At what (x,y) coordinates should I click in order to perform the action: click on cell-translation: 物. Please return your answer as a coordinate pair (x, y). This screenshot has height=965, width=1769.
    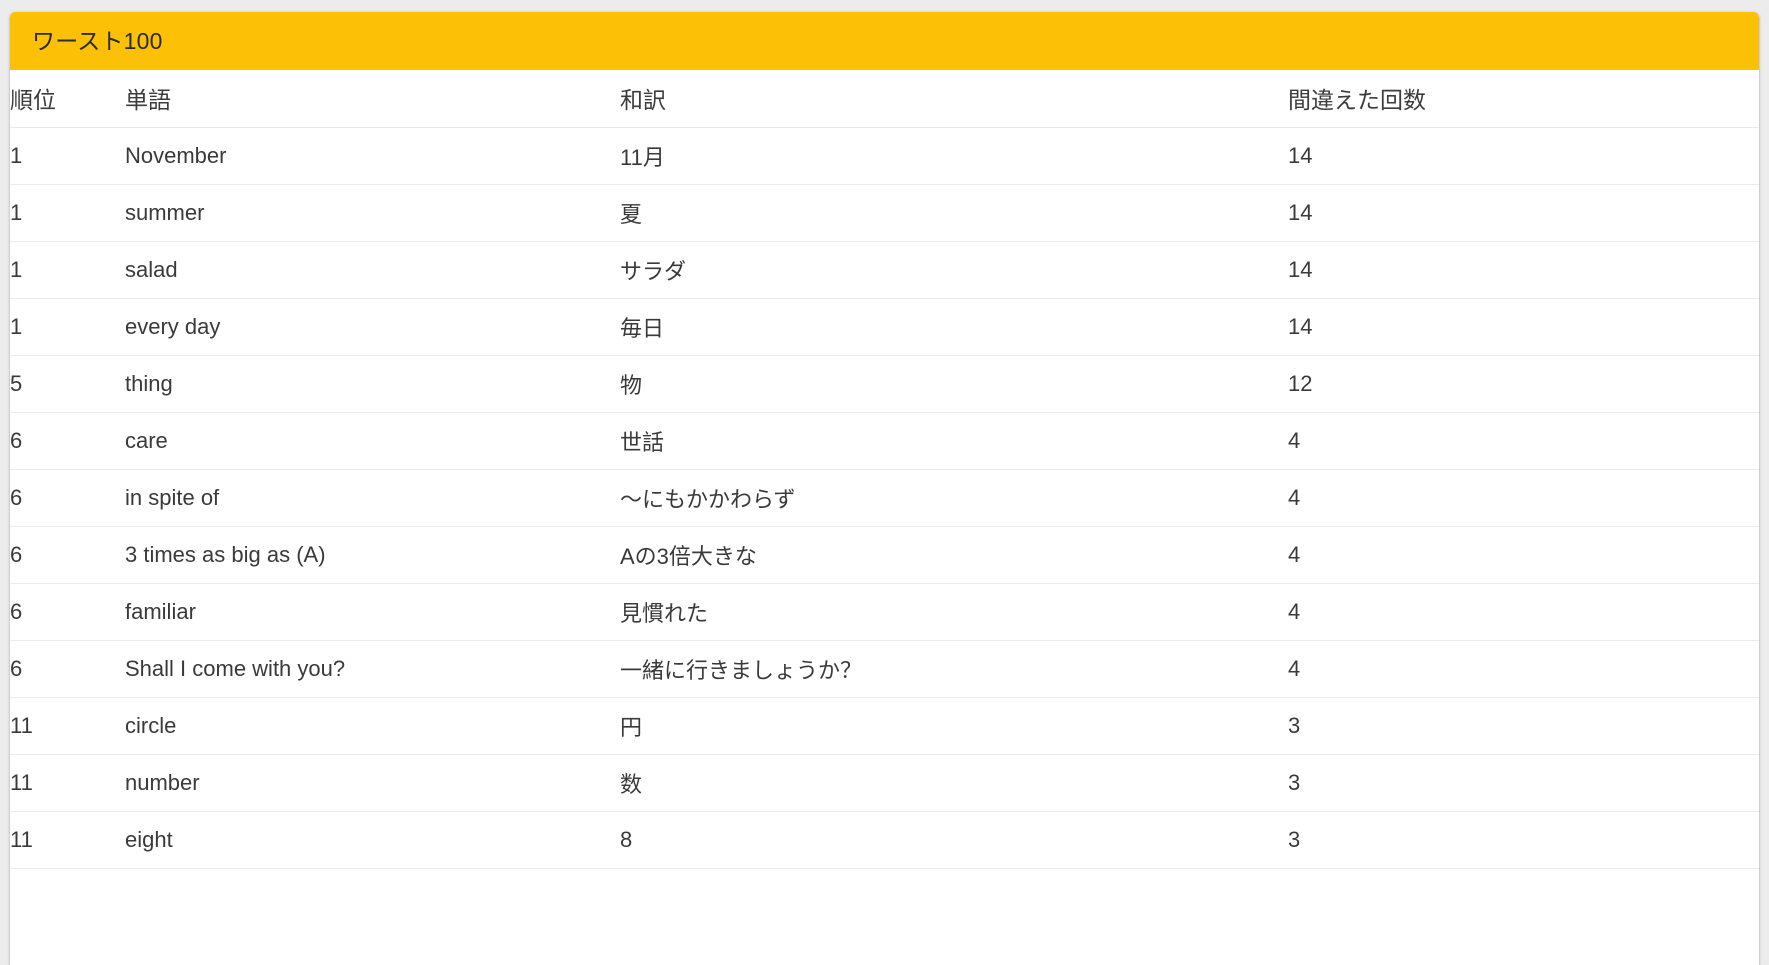
    Looking at the image, I should click on (954, 384).